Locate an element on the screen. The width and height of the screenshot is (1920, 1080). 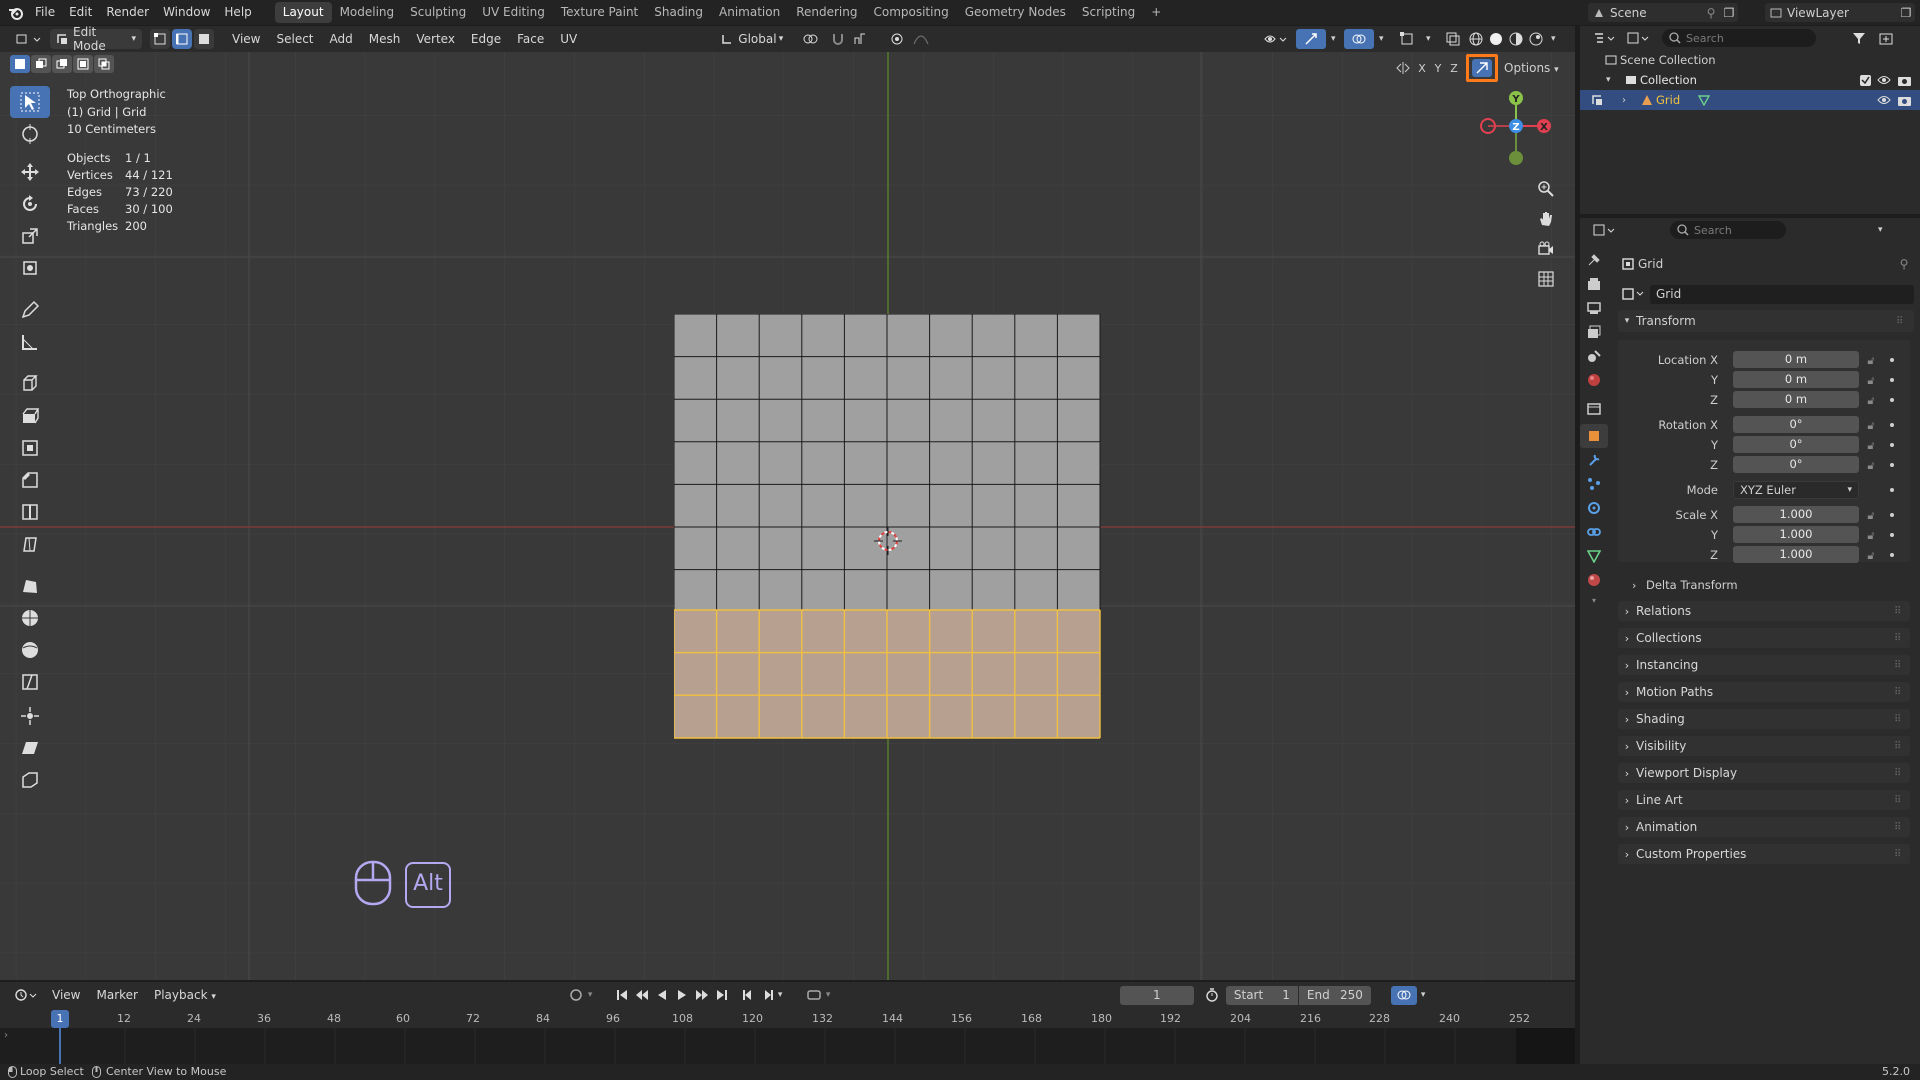
mirror-y-toggle: Y is located at coordinates (1438, 68).